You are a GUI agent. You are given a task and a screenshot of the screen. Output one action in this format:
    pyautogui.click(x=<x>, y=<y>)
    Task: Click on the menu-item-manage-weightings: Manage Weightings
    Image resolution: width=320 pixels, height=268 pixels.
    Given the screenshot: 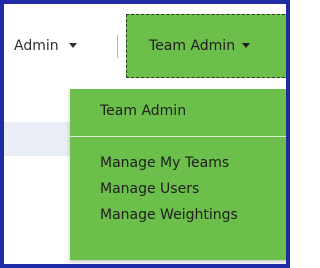 What is the action you would take?
    pyautogui.click(x=178, y=215)
    